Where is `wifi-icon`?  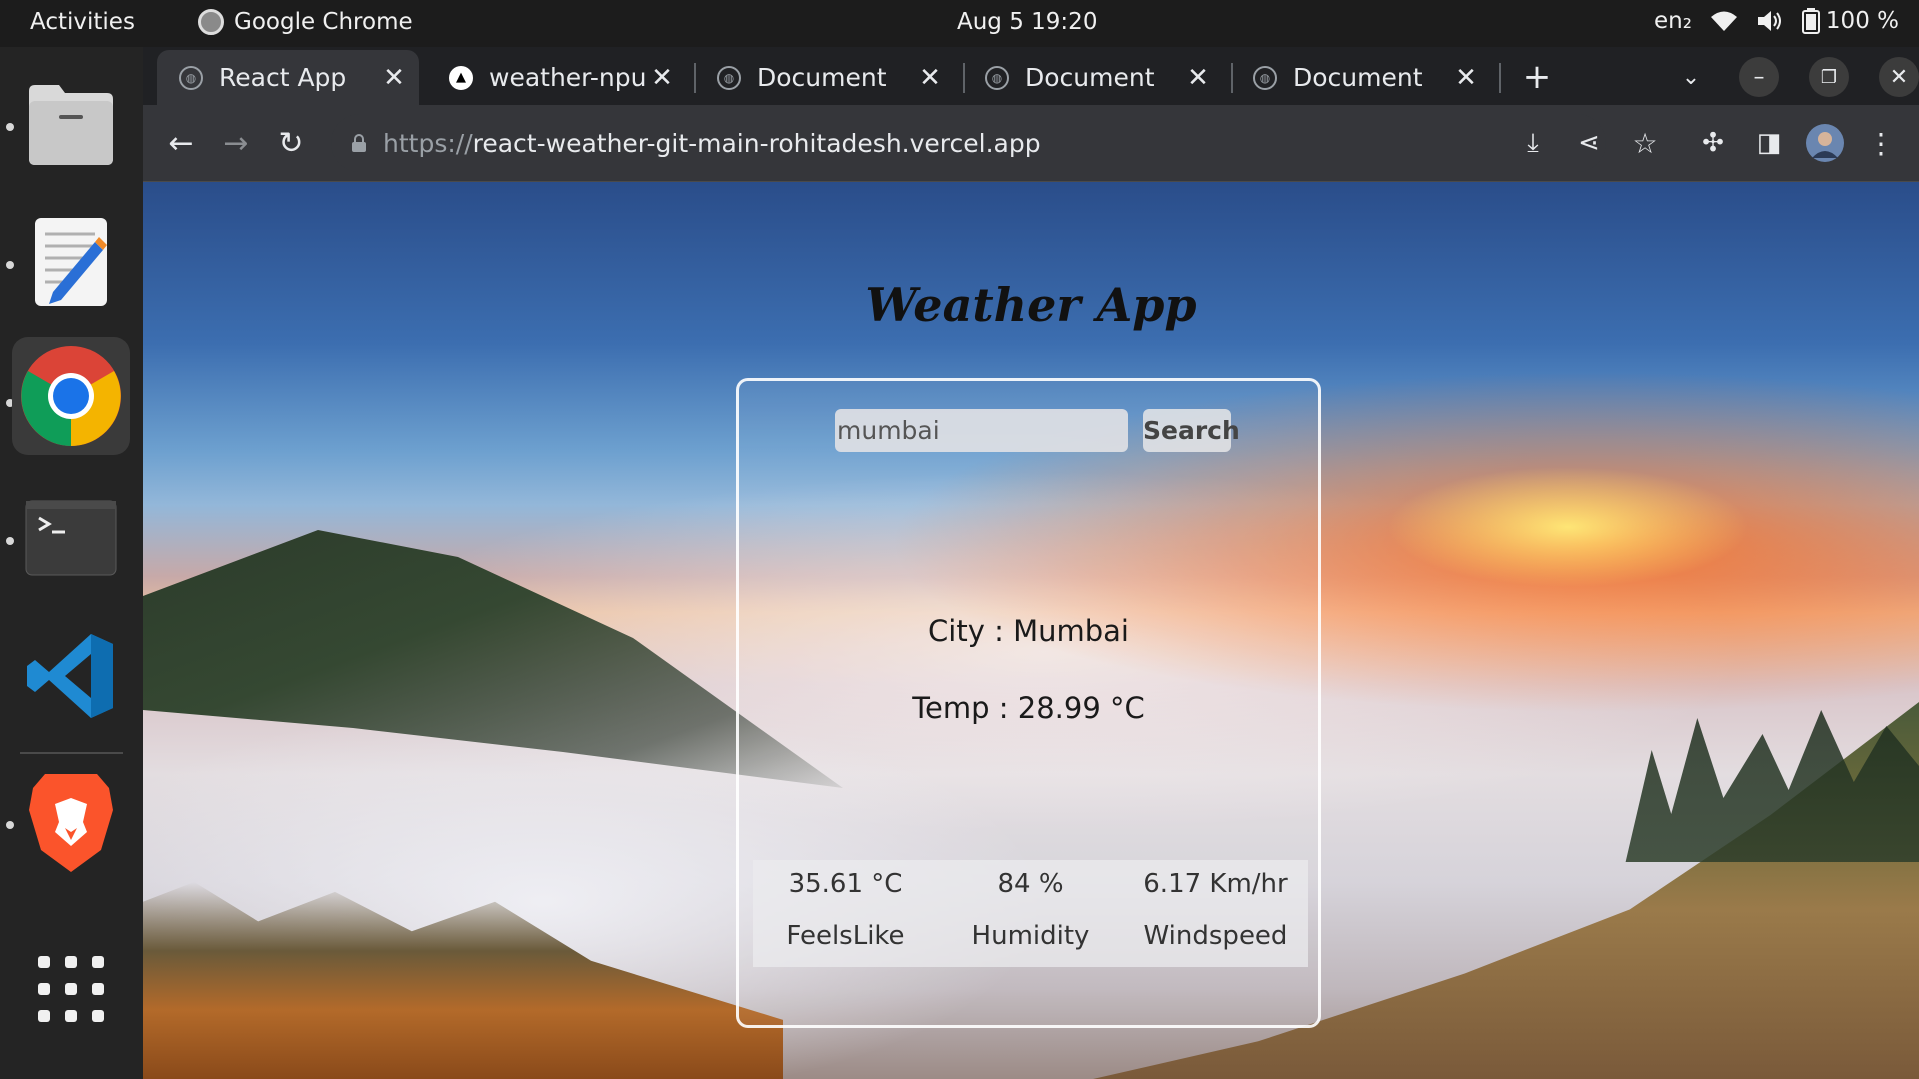
wifi-icon is located at coordinates (1723, 21).